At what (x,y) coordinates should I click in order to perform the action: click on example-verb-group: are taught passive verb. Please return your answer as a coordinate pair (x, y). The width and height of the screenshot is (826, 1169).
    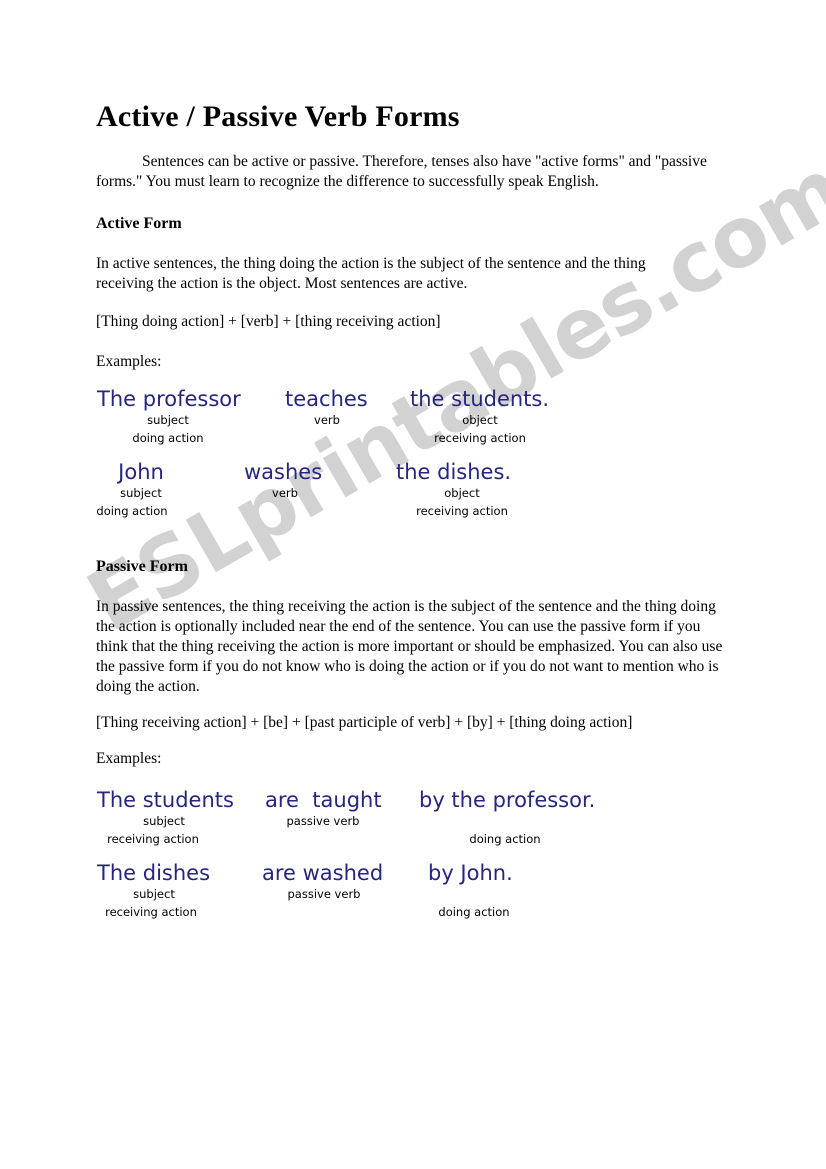
    Looking at the image, I should click on (323, 809).